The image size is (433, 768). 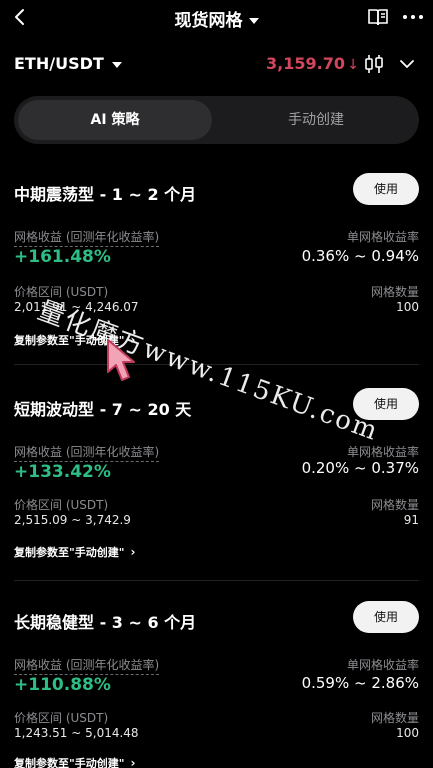 What do you see at coordinates (413, 17) in the screenshot?
I see `more-dots-icon` at bounding box center [413, 17].